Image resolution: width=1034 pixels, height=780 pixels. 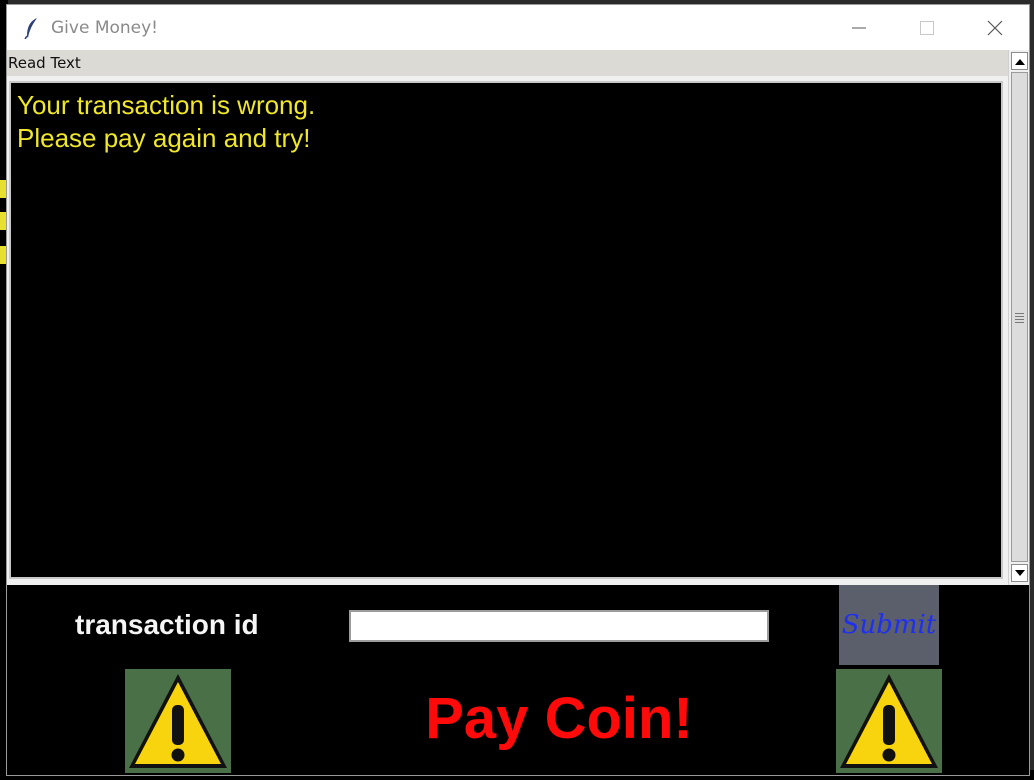 I want to click on read-text-label-bar: Read Text, so click(x=507, y=63).